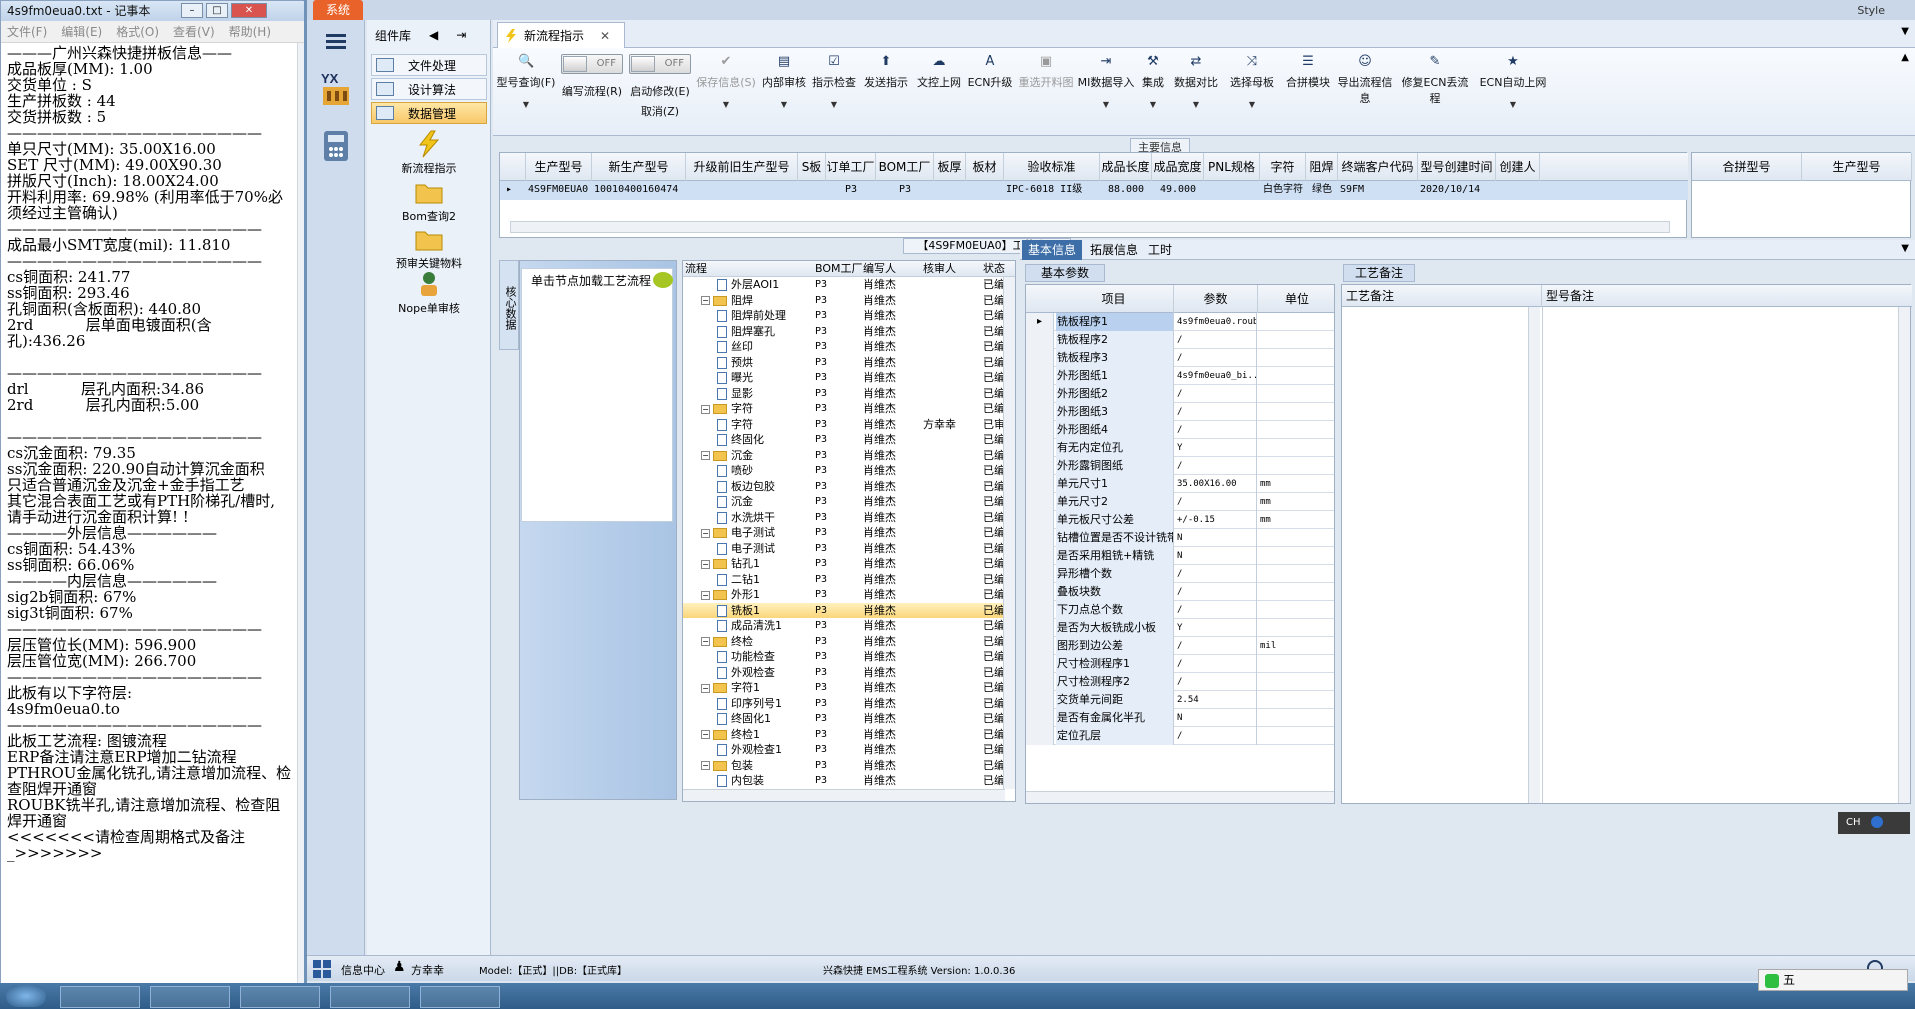 Image resolution: width=1915 pixels, height=1009 pixels. I want to click on tree-row: 外观检查1P3肖维杰已编写, so click(845, 750).